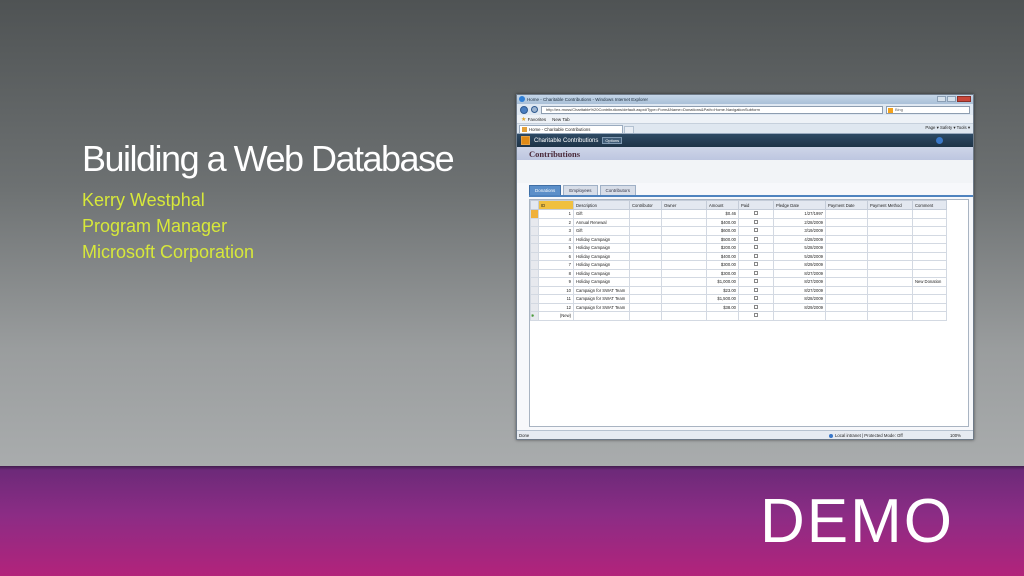  I want to click on cell-id: 11, so click(556, 299).